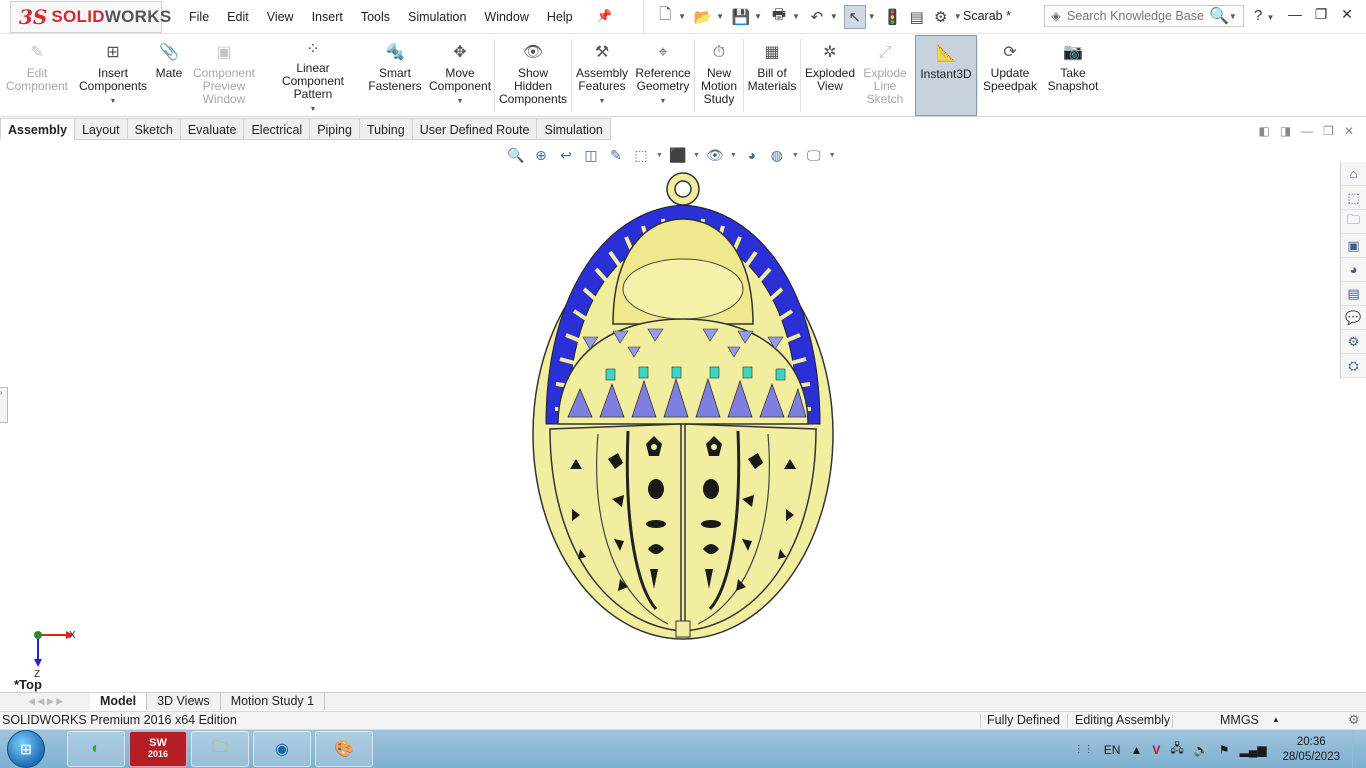 This screenshot has height=768, width=1366. I want to click on language-indicator: EN, so click(1112, 750).